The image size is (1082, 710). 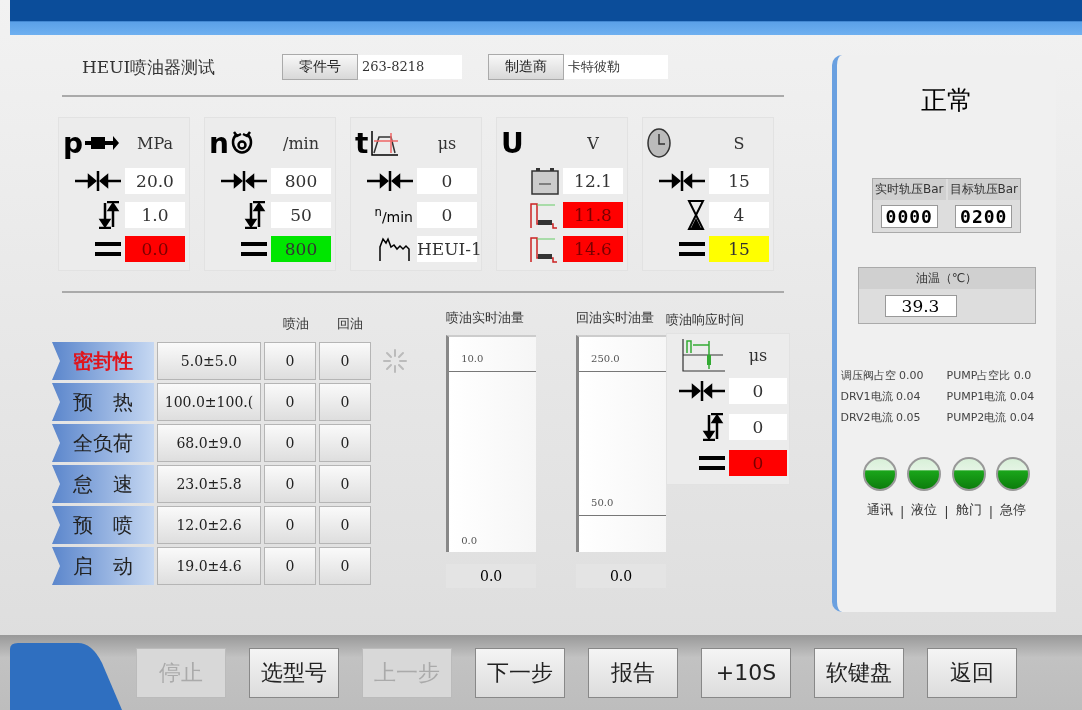 I want to click on upper-limit-label: 10.0, so click(x=472, y=358).